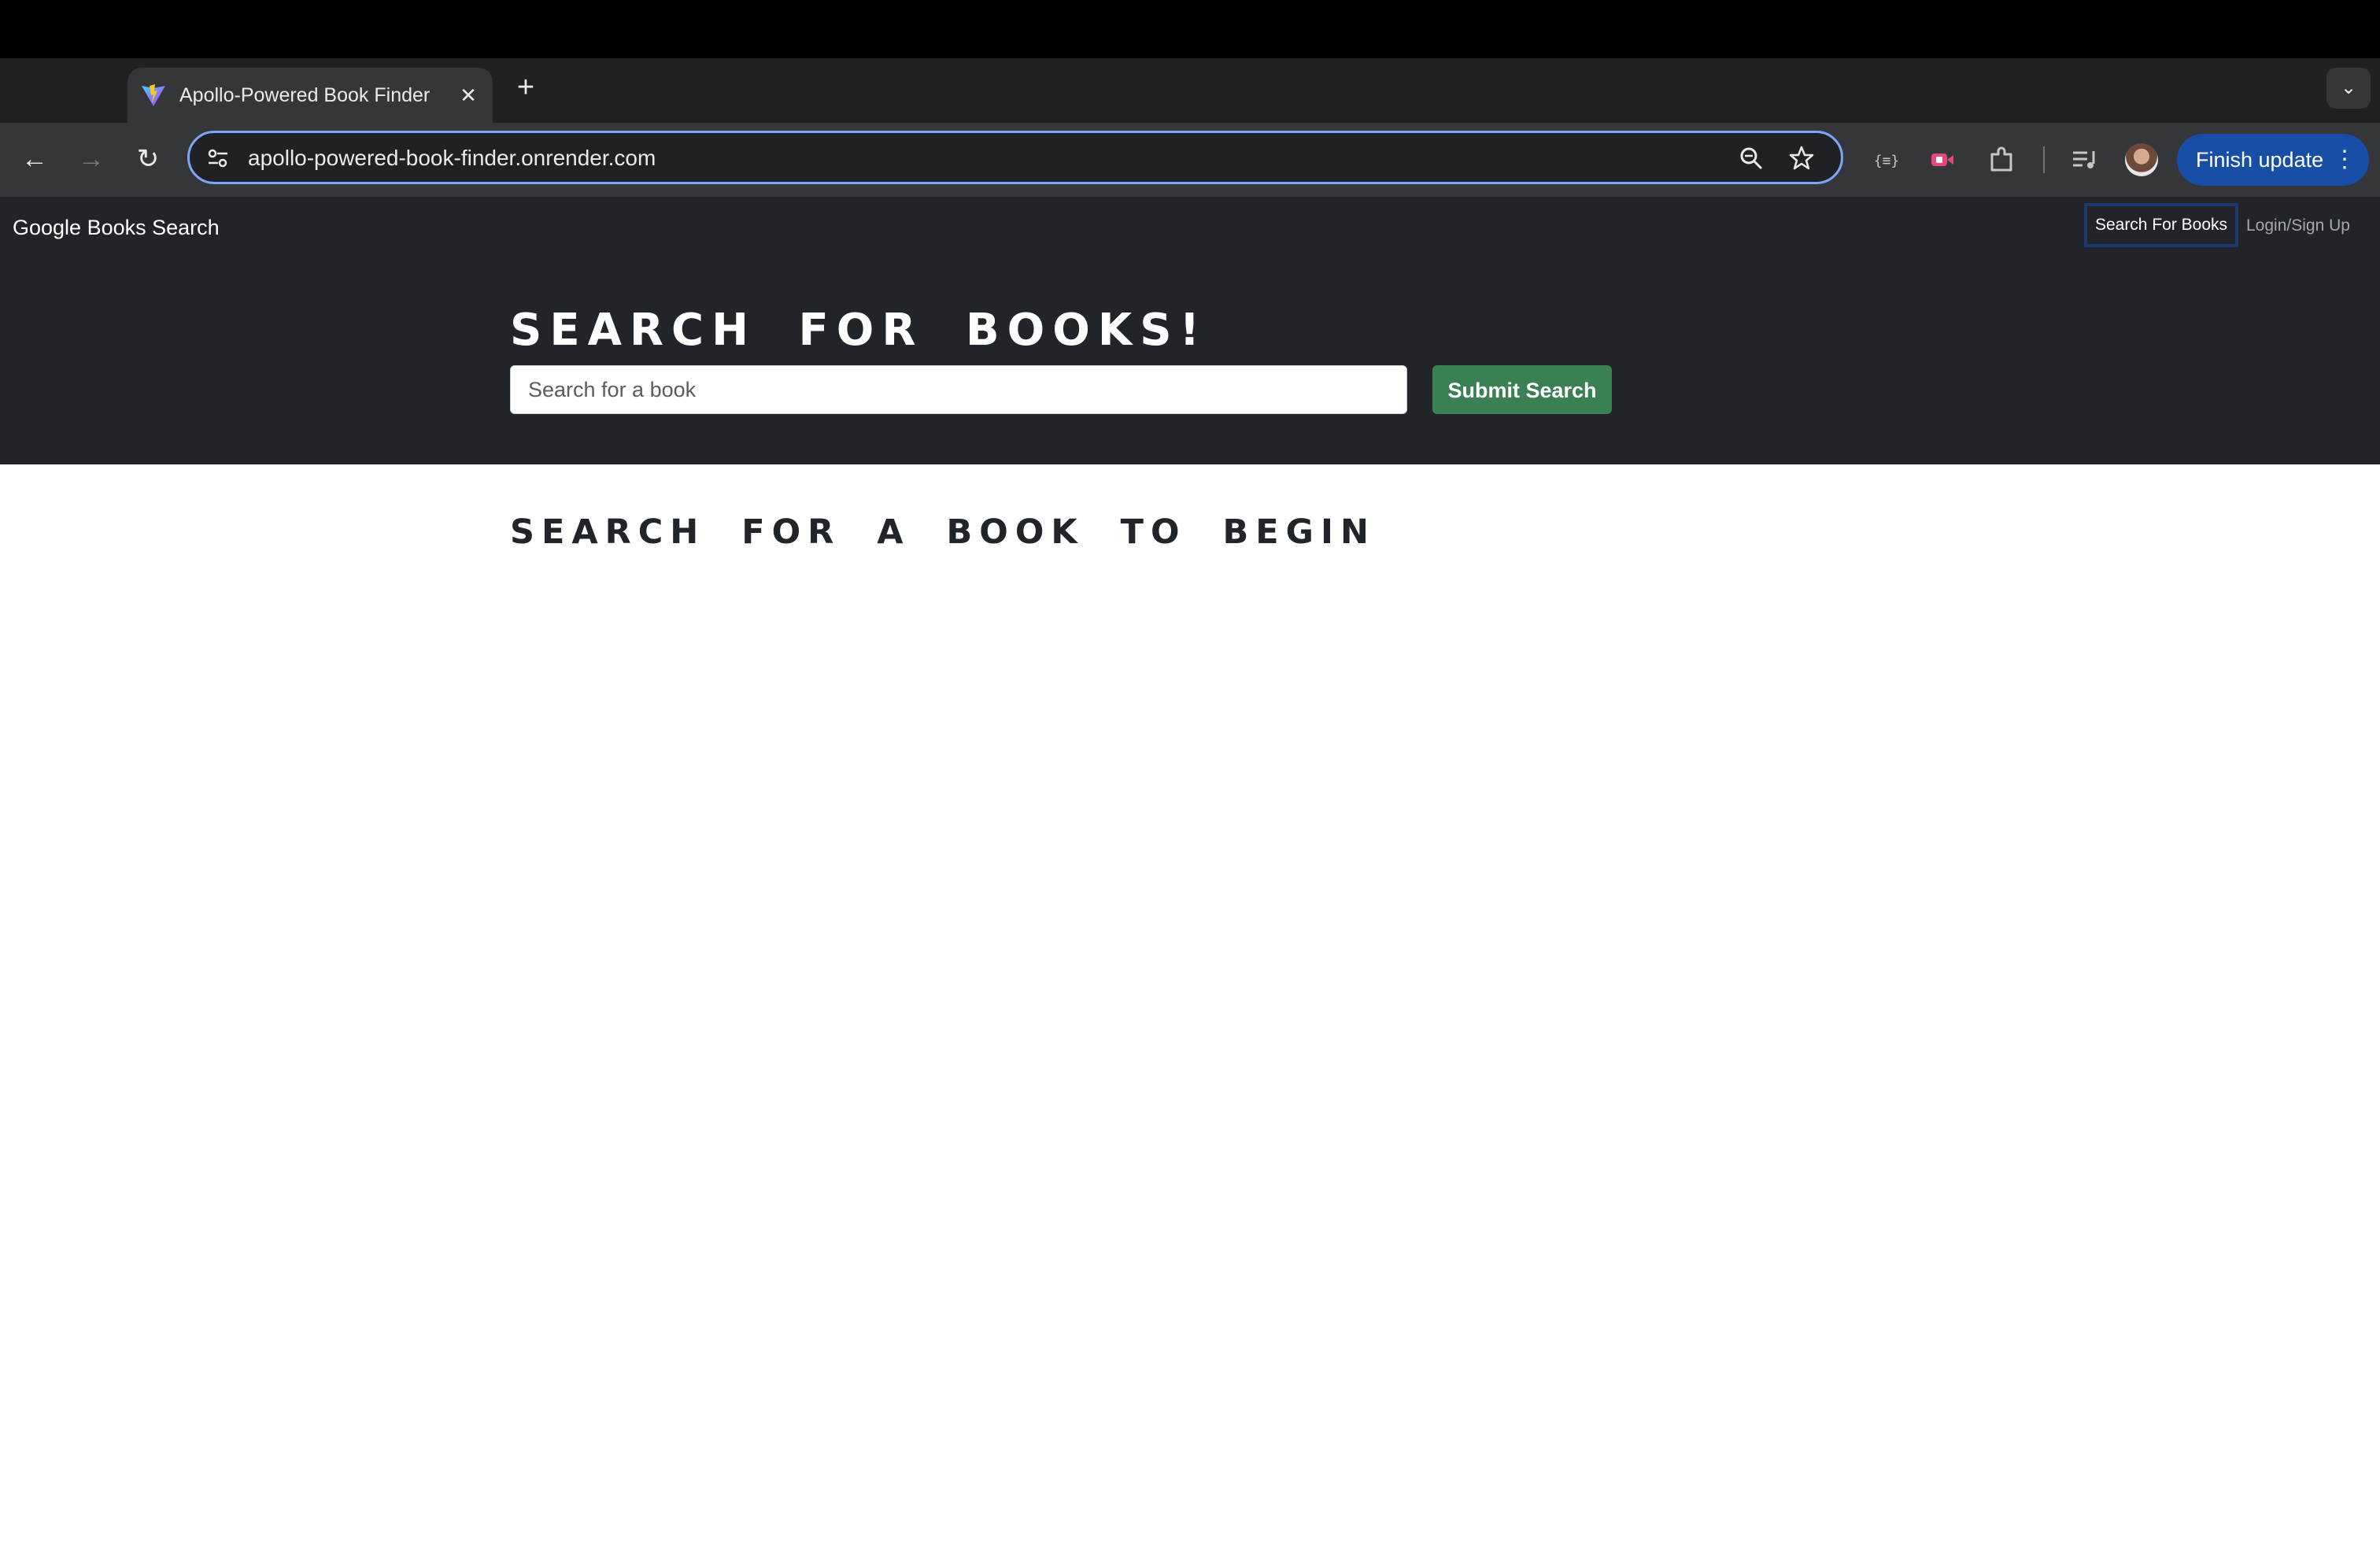 The image size is (2380, 1546). Describe the element at coordinates (1802, 158) in the screenshot. I see `bookmark-star-icon` at that location.